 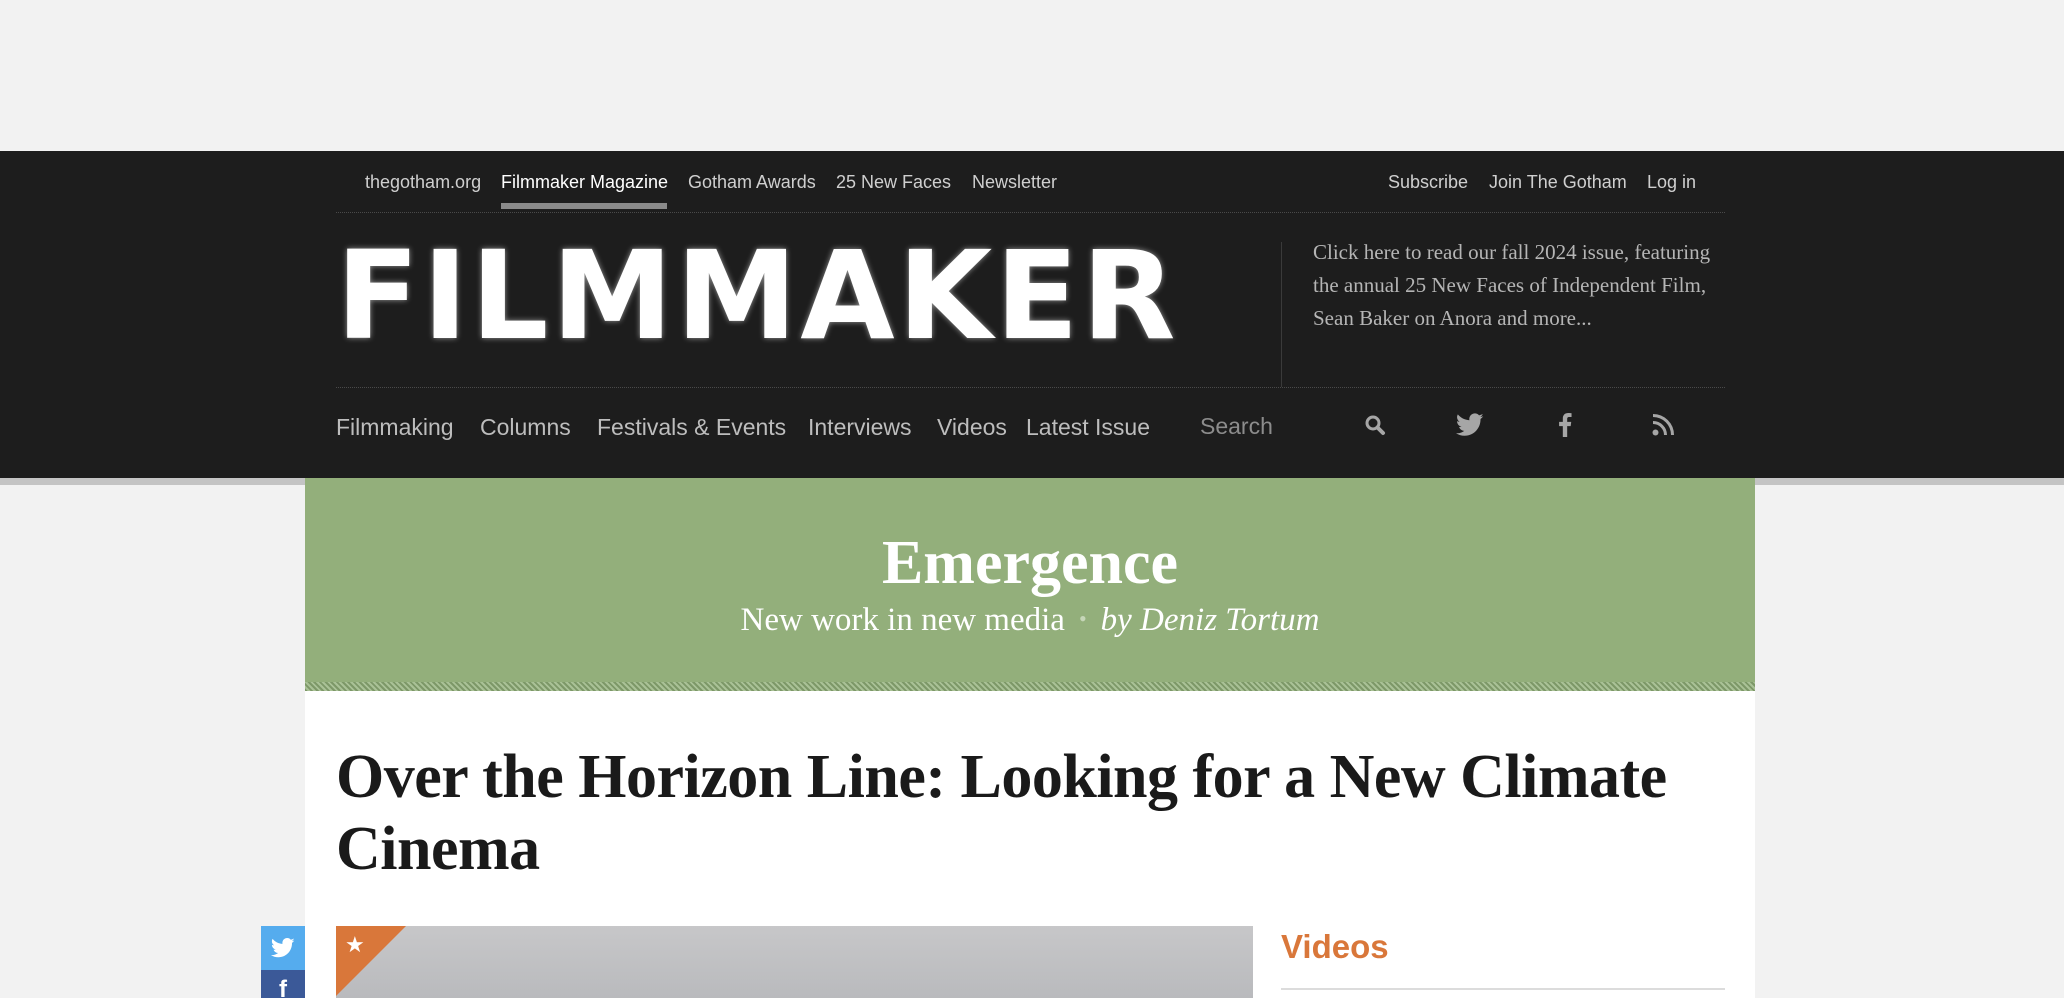 What do you see at coordinates (1558, 182) in the screenshot?
I see `join-the-gotham-link: Join The Gotham` at bounding box center [1558, 182].